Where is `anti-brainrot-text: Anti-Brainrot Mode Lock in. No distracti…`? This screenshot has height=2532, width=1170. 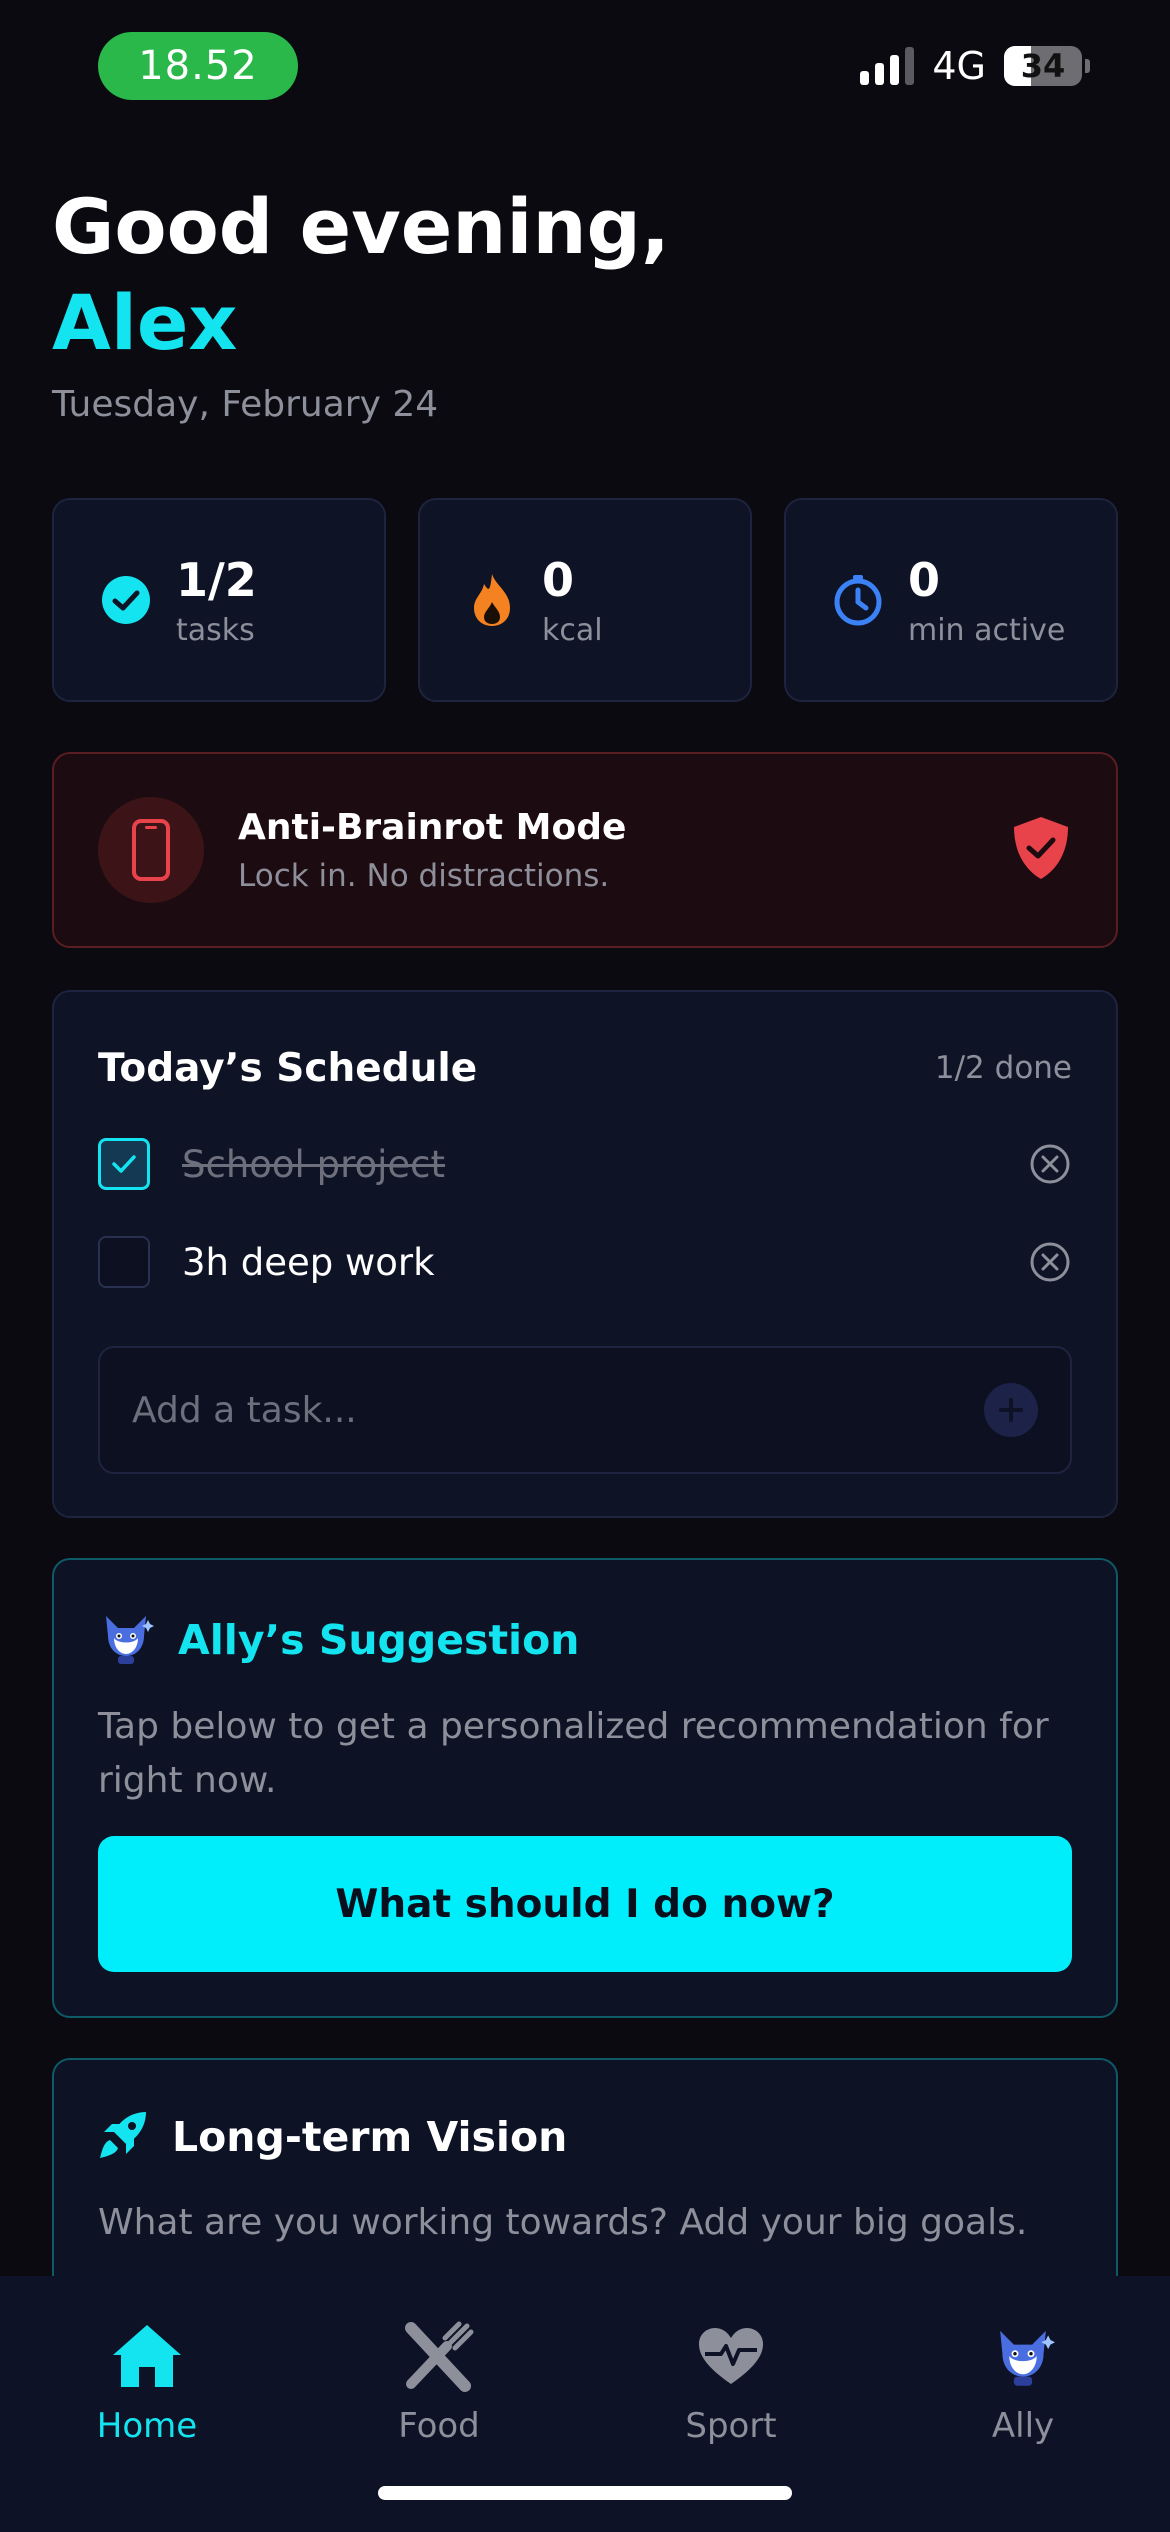 anti-brainrot-text: Anti-Brainrot Mode Lock in. No distracti… is located at coordinates (624, 850).